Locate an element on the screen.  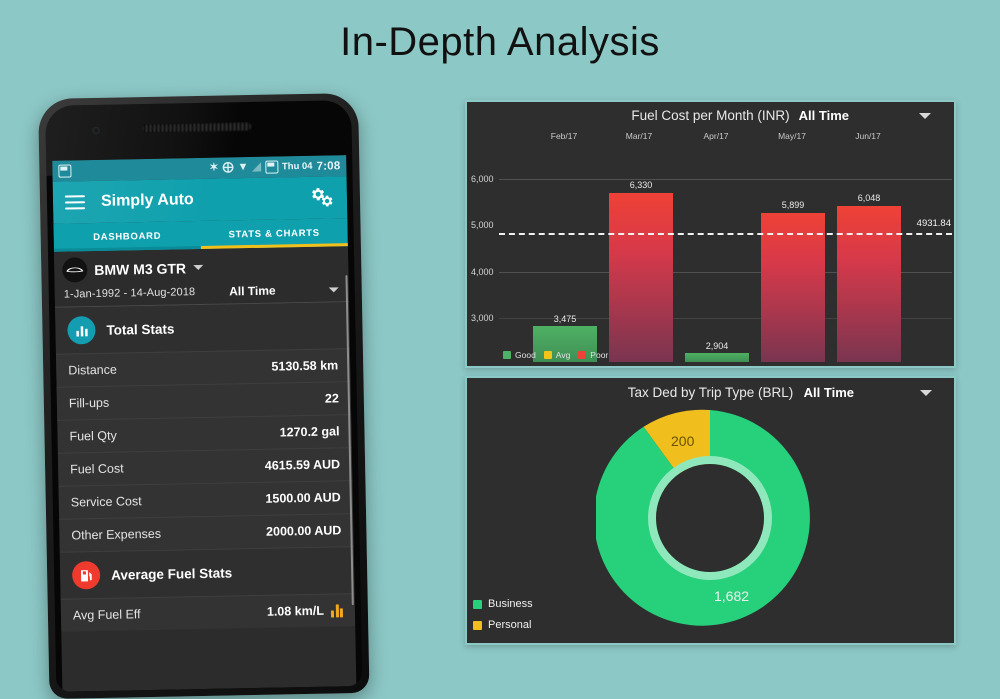
x-tick-label: Jun/17 is located at coordinates (868, 136).